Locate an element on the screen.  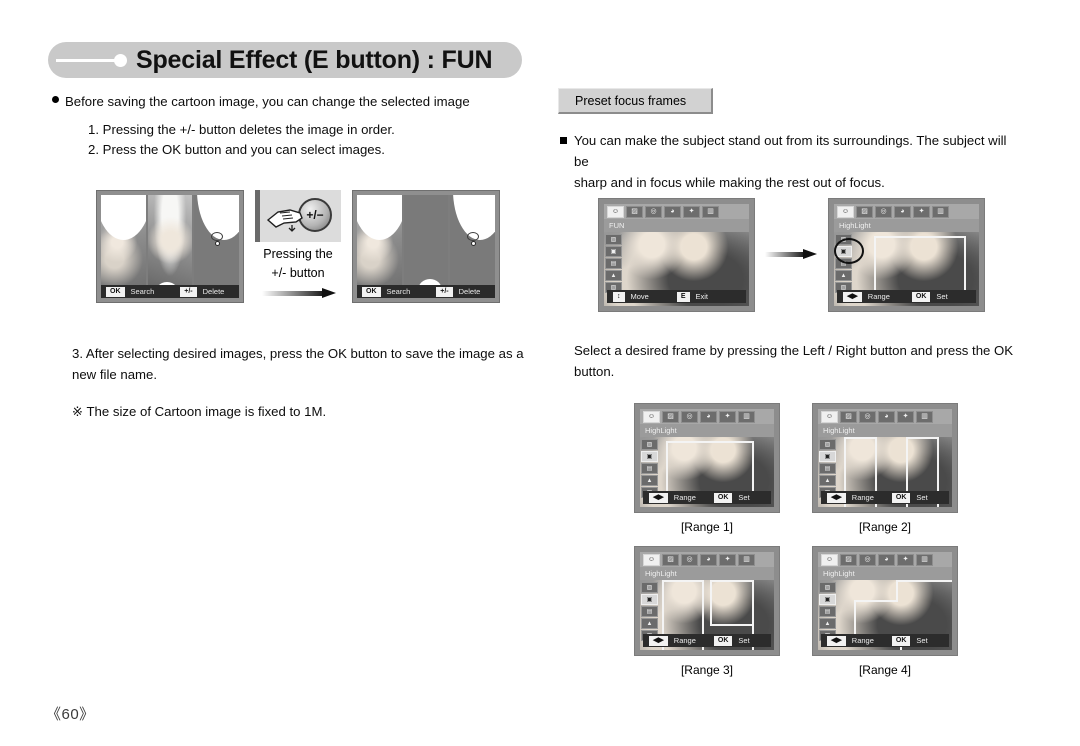
updown-key-badge: ↕ is located at coordinates (619, 296).